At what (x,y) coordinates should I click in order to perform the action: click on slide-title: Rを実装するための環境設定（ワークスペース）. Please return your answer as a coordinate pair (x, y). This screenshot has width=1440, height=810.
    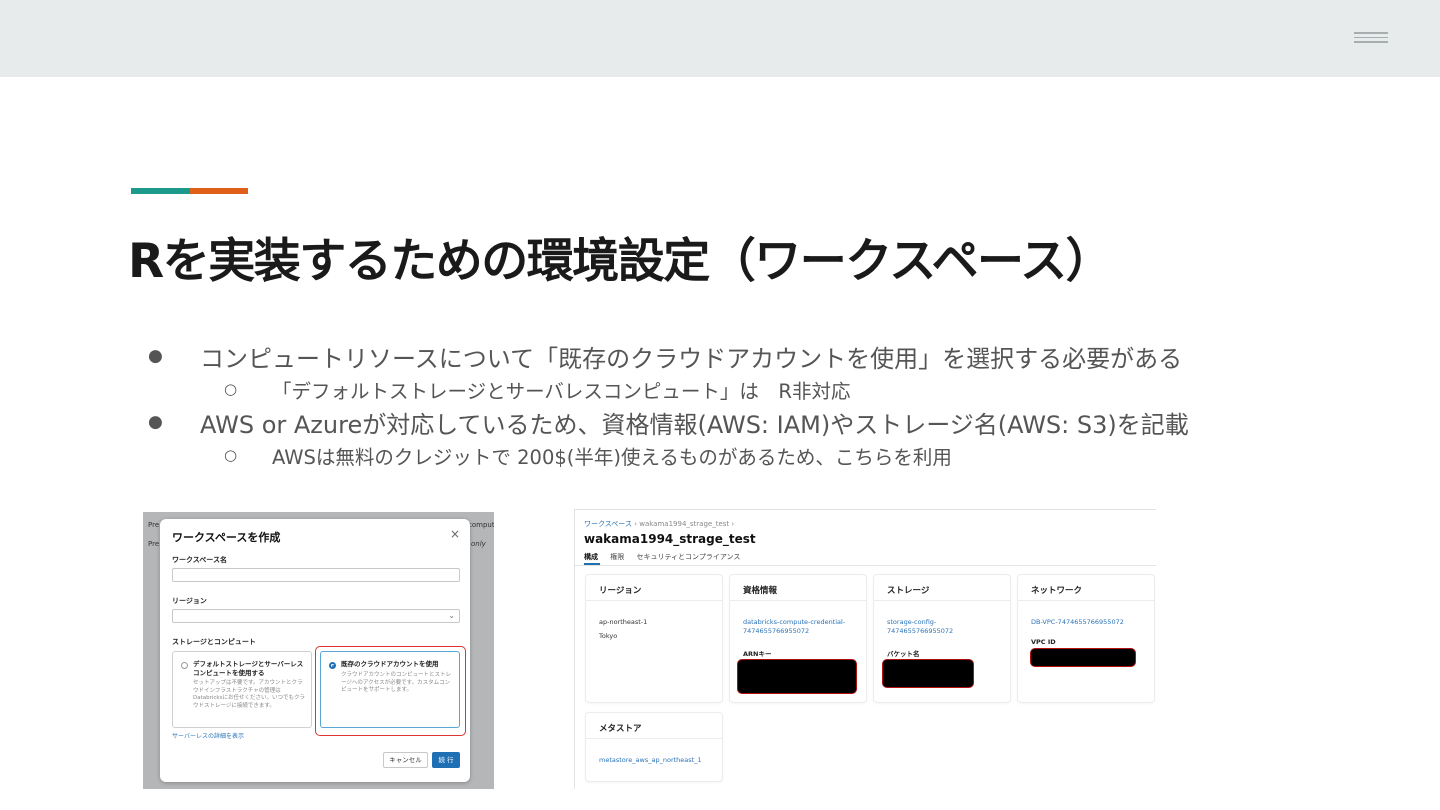
    Looking at the image, I should click on (620, 261).